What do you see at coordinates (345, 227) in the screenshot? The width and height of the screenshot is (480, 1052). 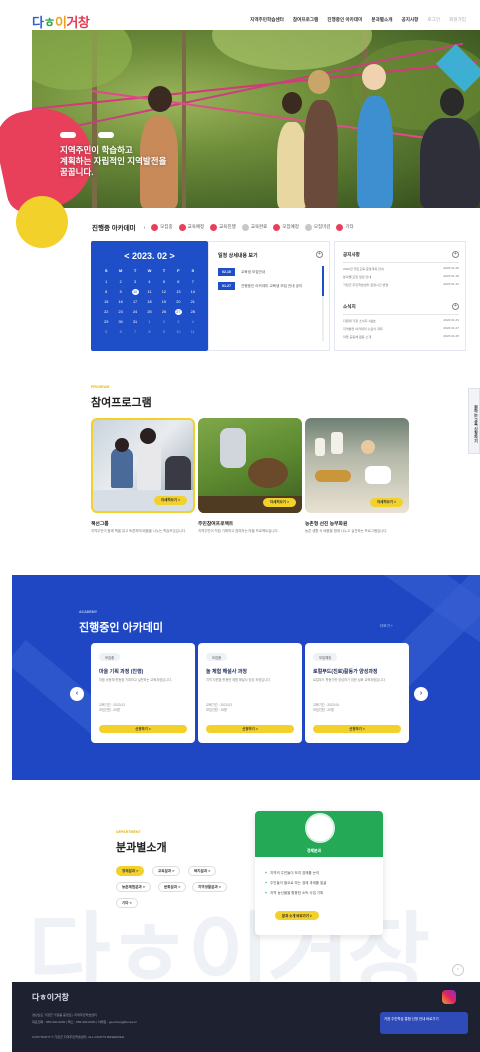 I see `status-chip: 기타` at bounding box center [345, 227].